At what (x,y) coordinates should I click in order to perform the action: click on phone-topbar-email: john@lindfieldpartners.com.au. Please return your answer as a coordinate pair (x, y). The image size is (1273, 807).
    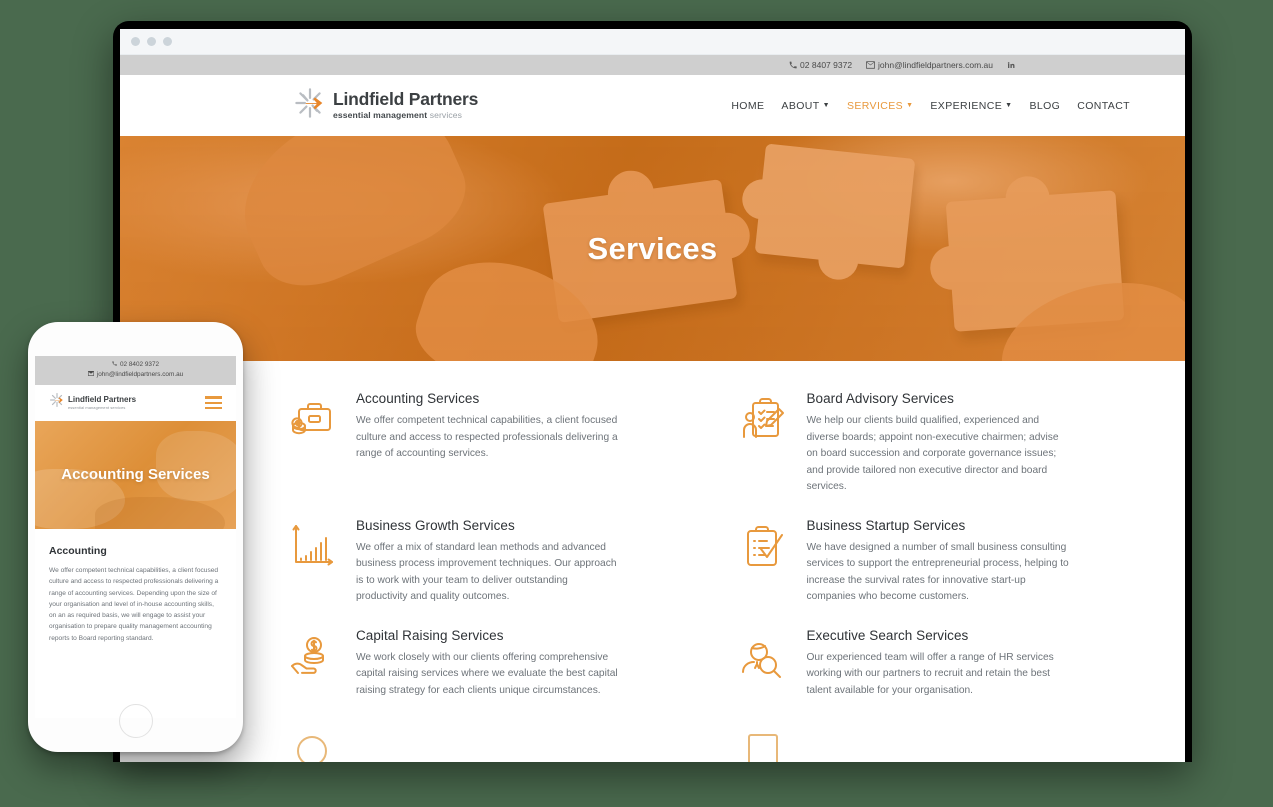
    Looking at the image, I should click on (135, 375).